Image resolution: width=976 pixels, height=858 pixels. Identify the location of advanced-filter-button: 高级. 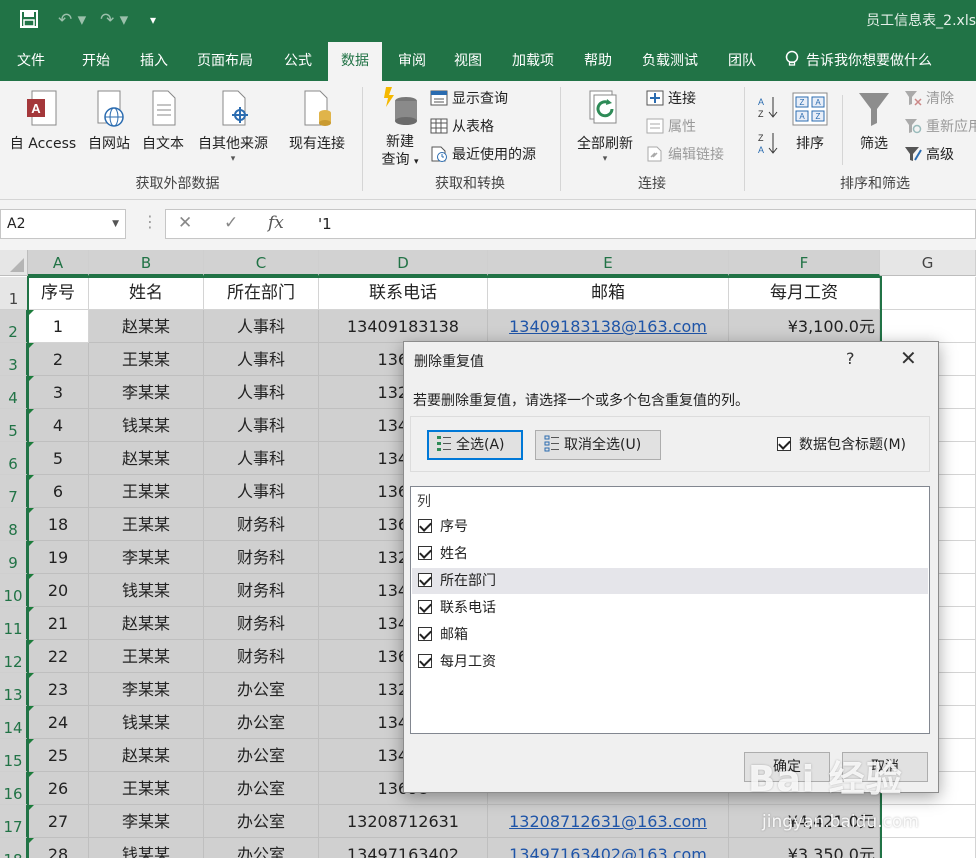
(929, 155).